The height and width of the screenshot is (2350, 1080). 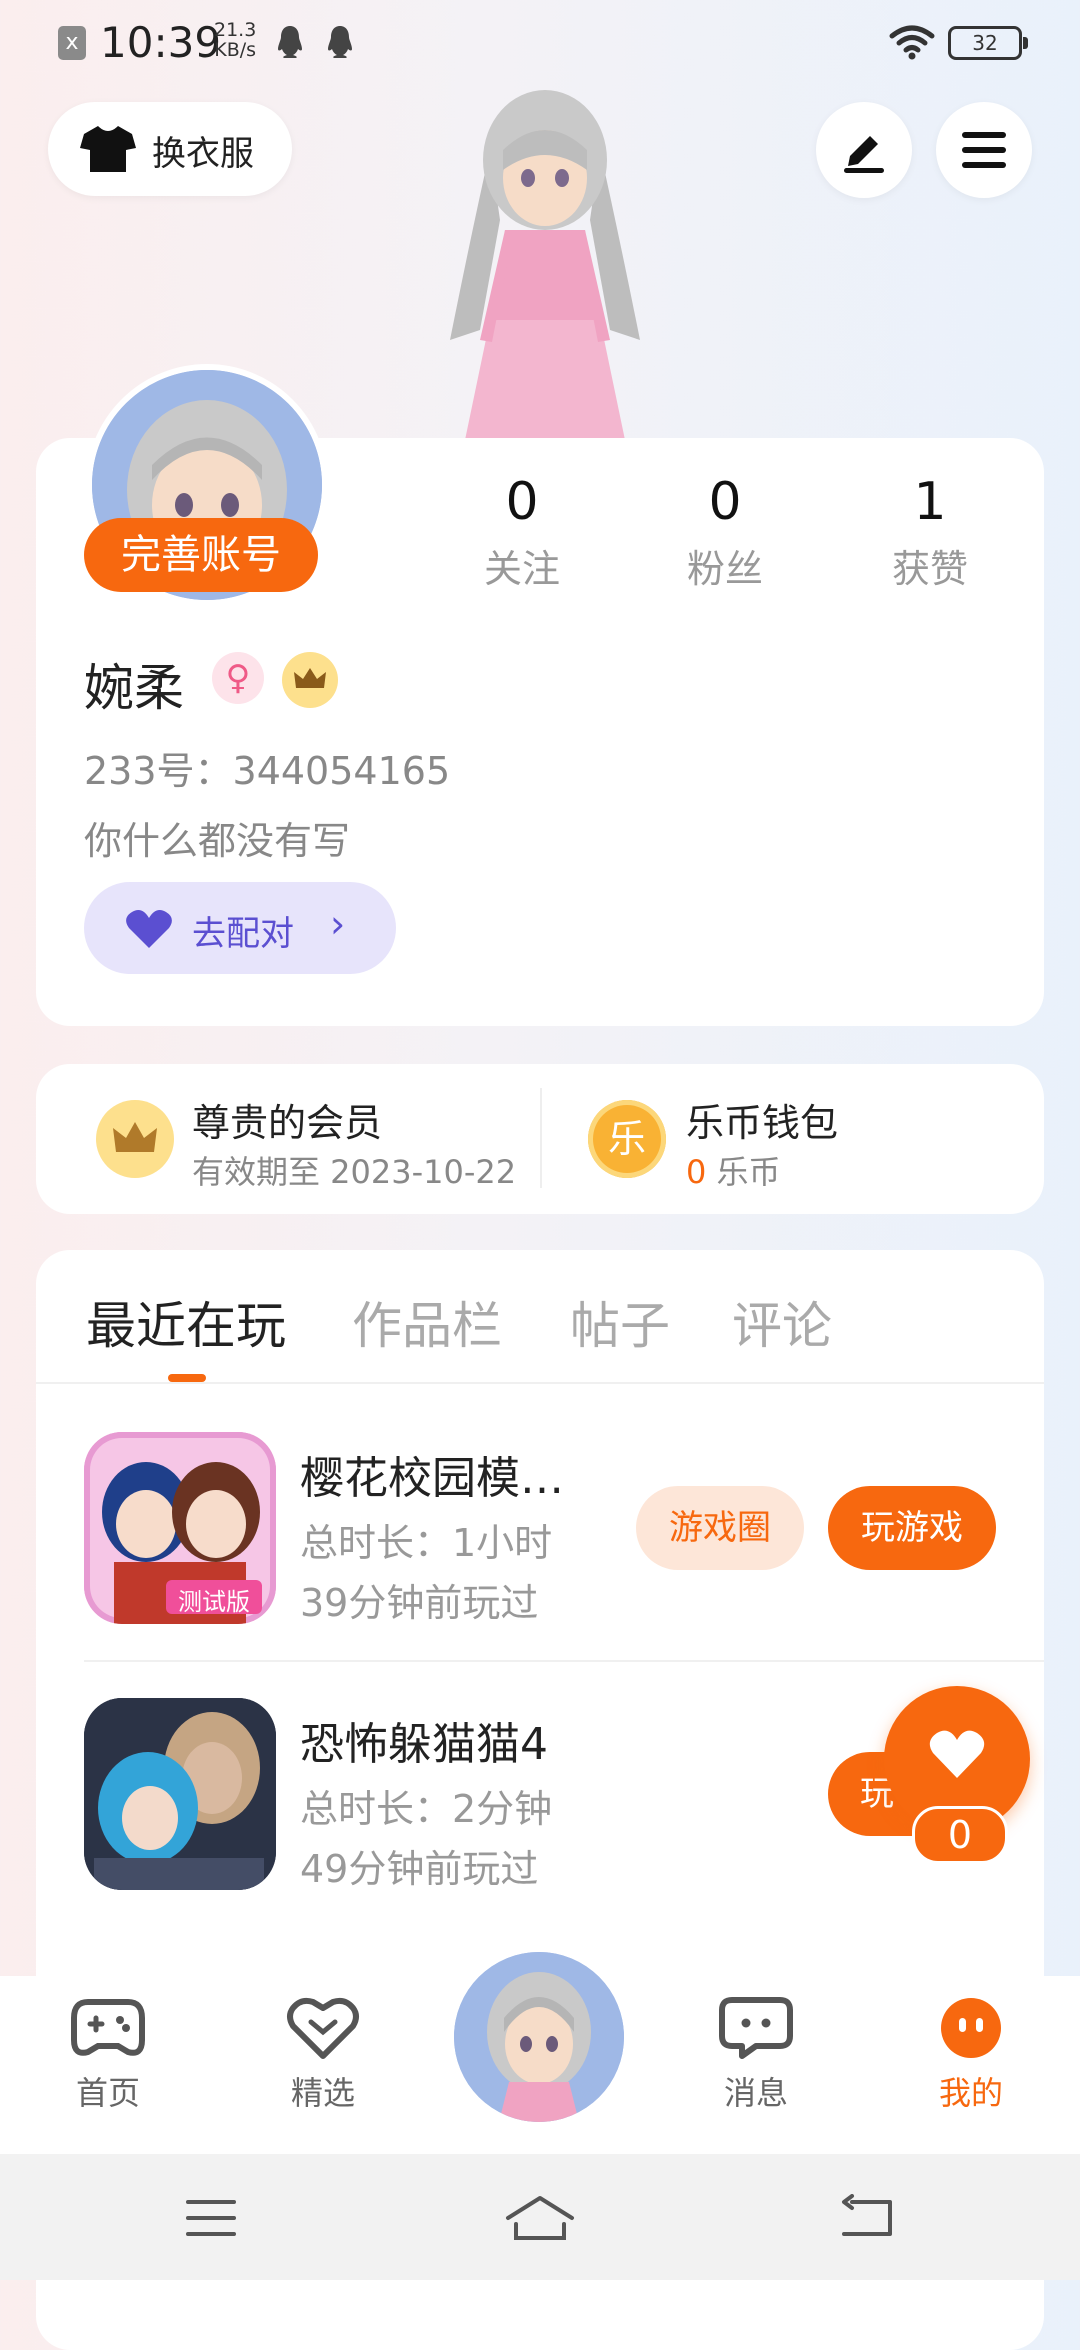 I want to click on status-time: 10:39, so click(x=161, y=42).